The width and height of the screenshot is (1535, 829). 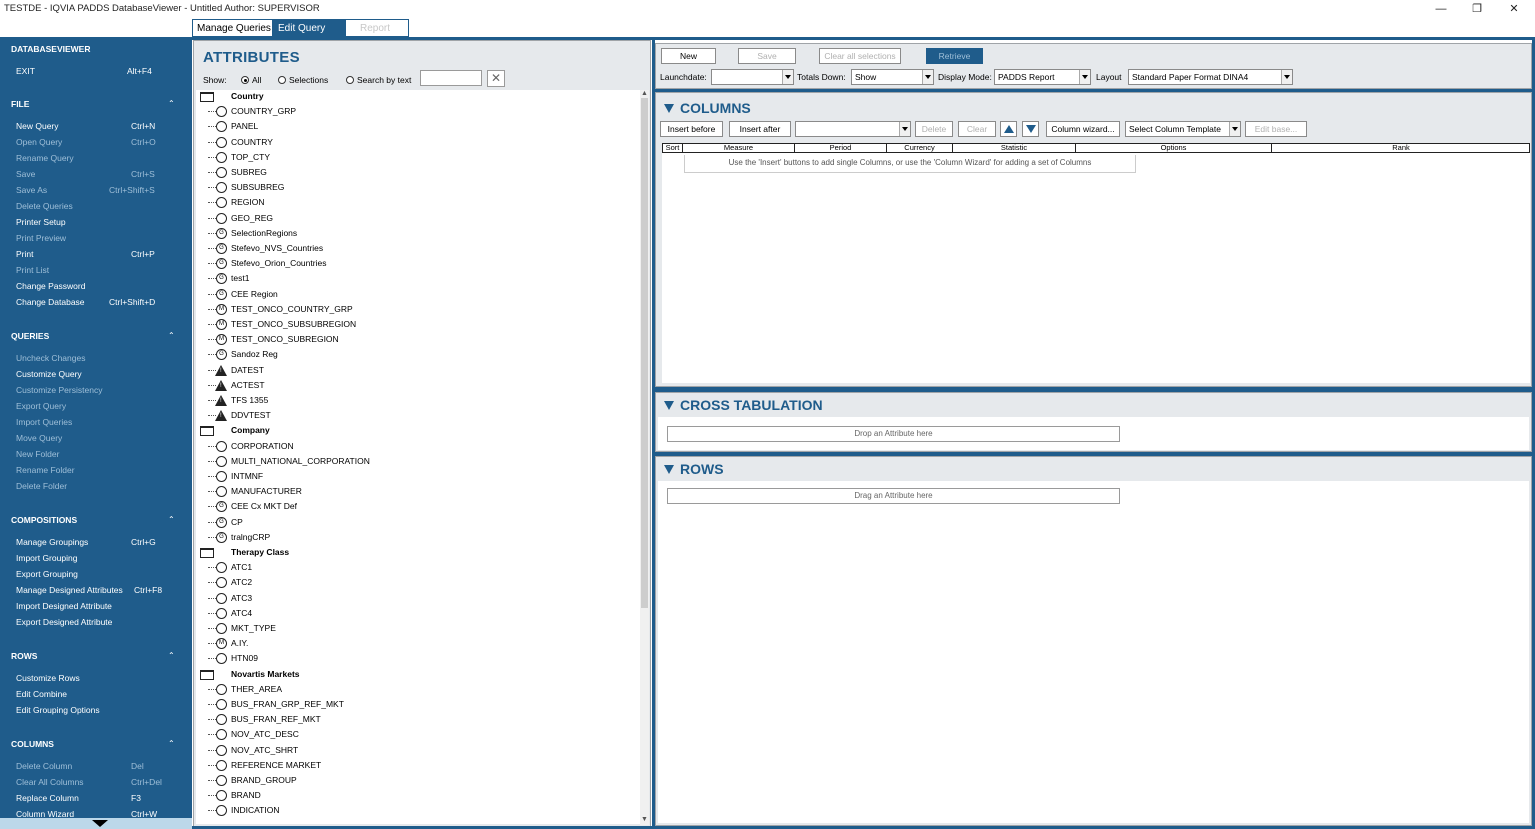 What do you see at coordinates (39, 142) in the screenshot?
I see `sidebar-item-open-query: Open Query` at bounding box center [39, 142].